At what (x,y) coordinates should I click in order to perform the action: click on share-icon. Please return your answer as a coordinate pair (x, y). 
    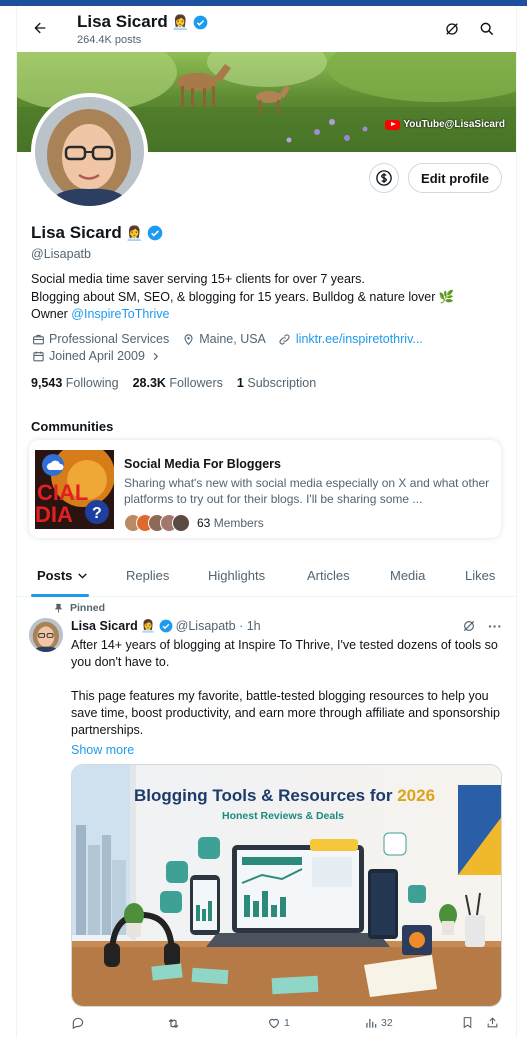
    Looking at the image, I should click on (492, 1022).